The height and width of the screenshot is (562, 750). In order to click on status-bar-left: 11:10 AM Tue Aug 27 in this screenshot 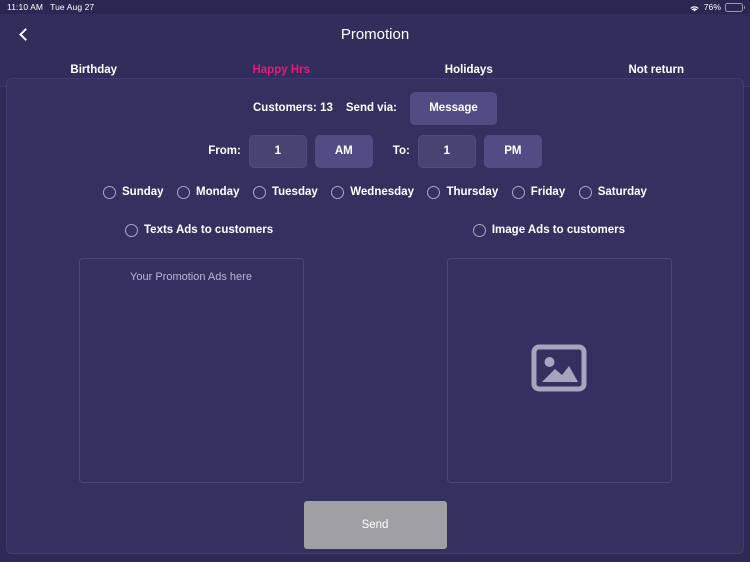, I will do `click(50, 7)`.